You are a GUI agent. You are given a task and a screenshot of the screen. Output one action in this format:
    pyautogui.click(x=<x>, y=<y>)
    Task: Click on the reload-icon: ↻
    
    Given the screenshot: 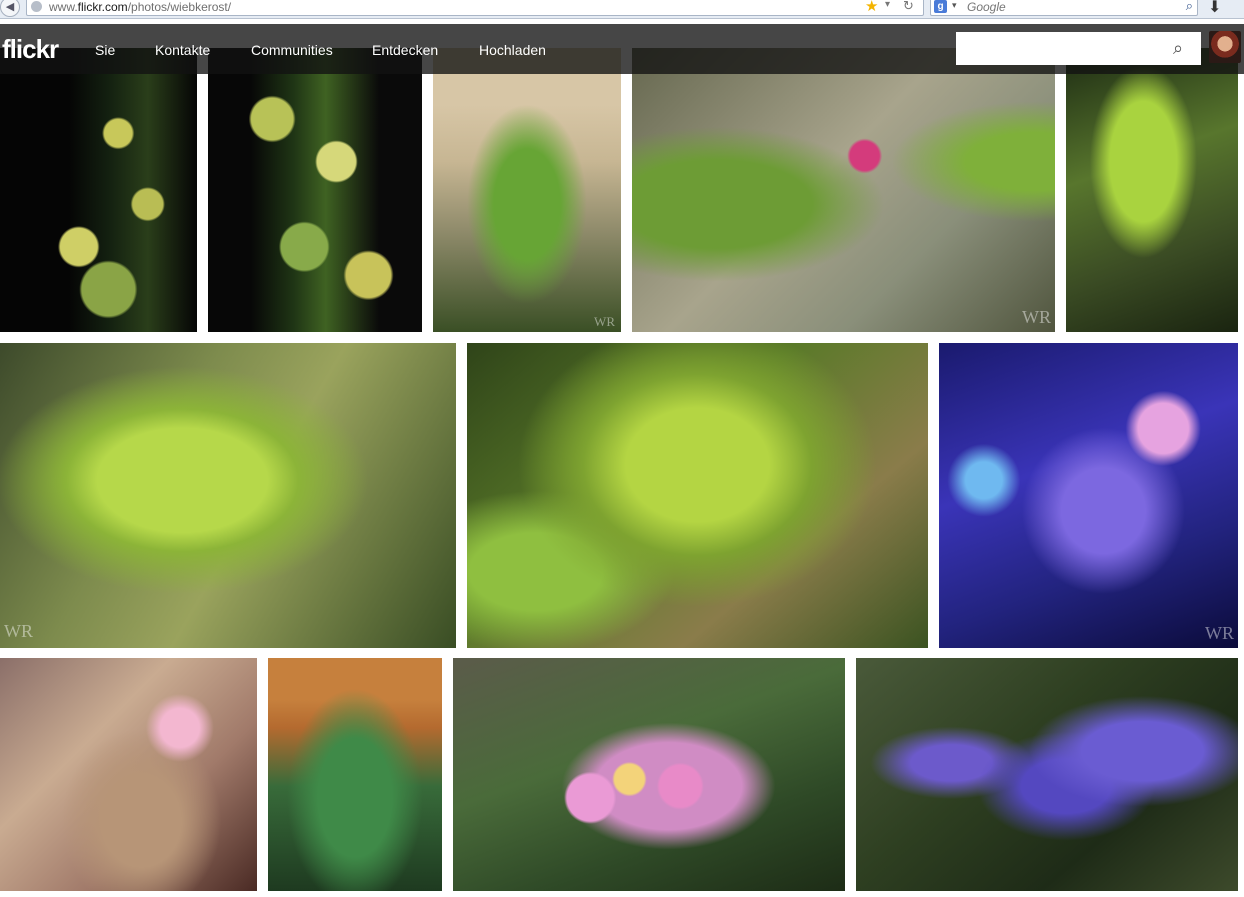 What is the action you would take?
    pyautogui.click(x=908, y=7)
    